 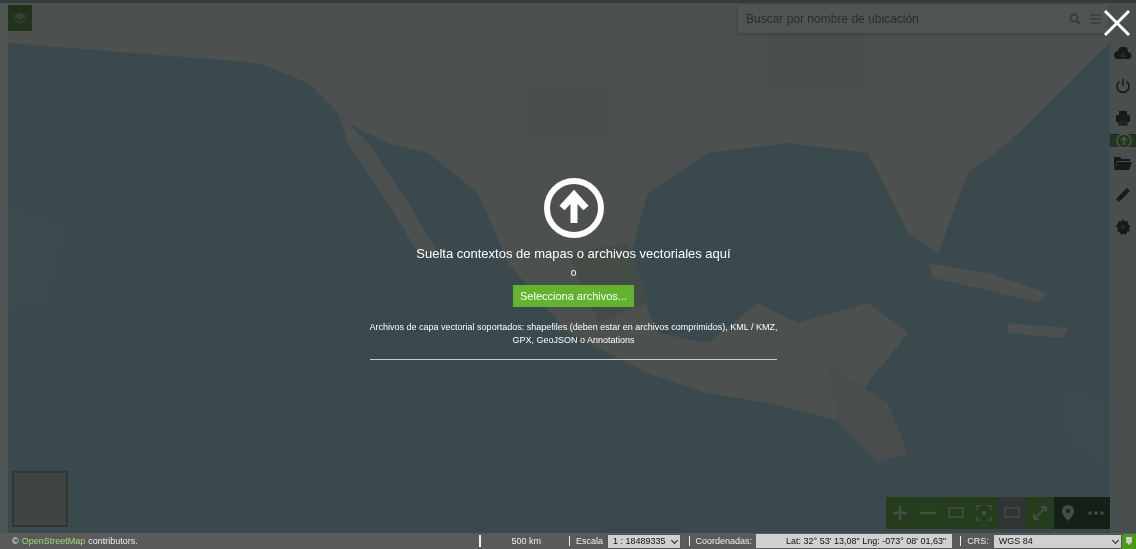 What do you see at coordinates (585, 541) in the screenshot?
I see `scale-label: Escala` at bounding box center [585, 541].